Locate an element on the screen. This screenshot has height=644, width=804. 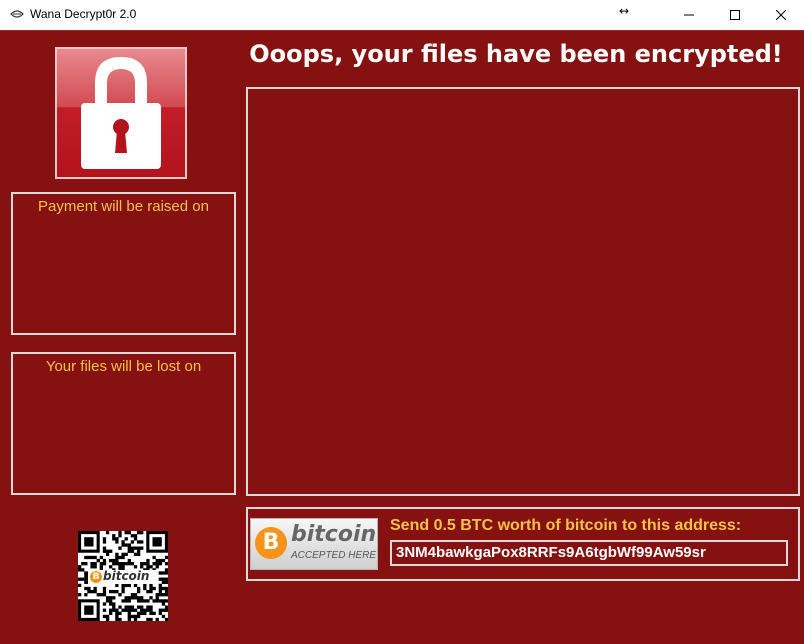
qr-bitcoin-coin-icon: B is located at coordinates (96, 577).